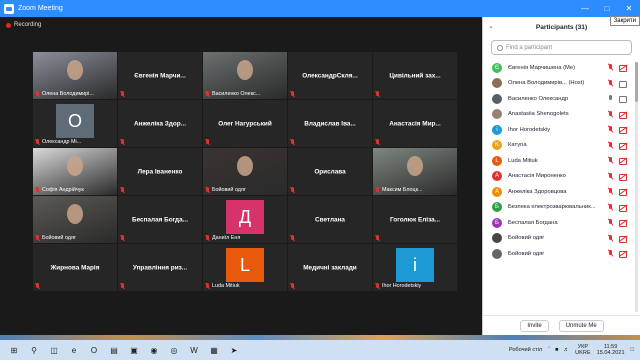 Image resolution: width=640 pixels, height=360 pixels. I want to click on participant-row: Олена Володимирів... (Host), so click(561, 84).